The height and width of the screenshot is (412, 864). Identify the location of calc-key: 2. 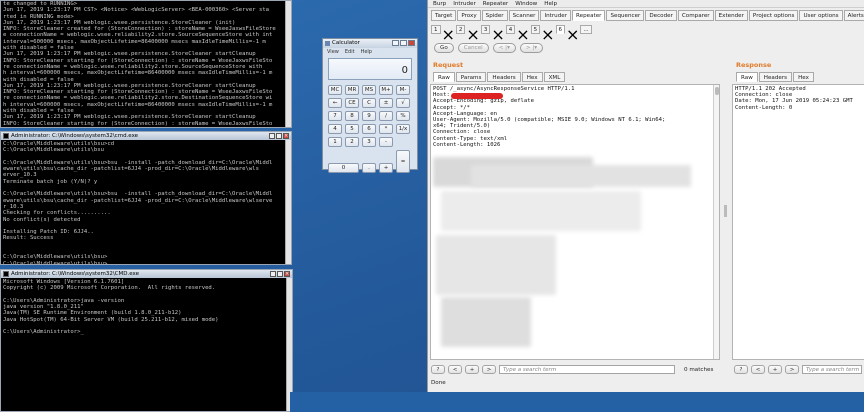
(352, 142).